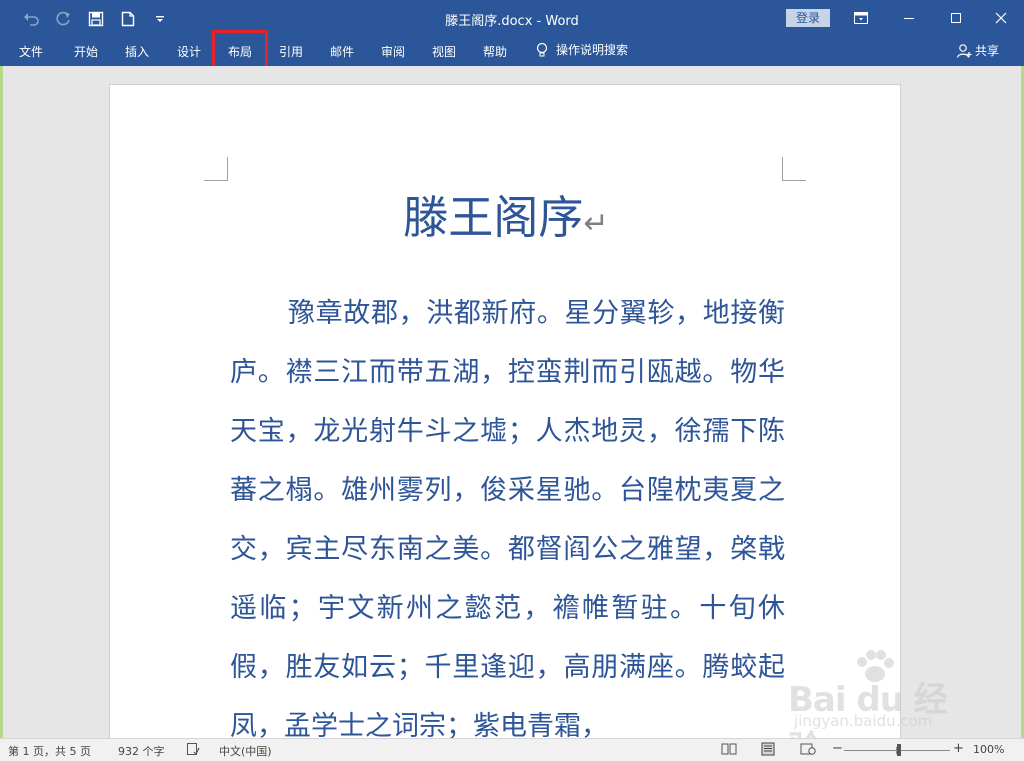  What do you see at coordinates (729, 750) in the screenshot?
I see `read-mode-icon` at bounding box center [729, 750].